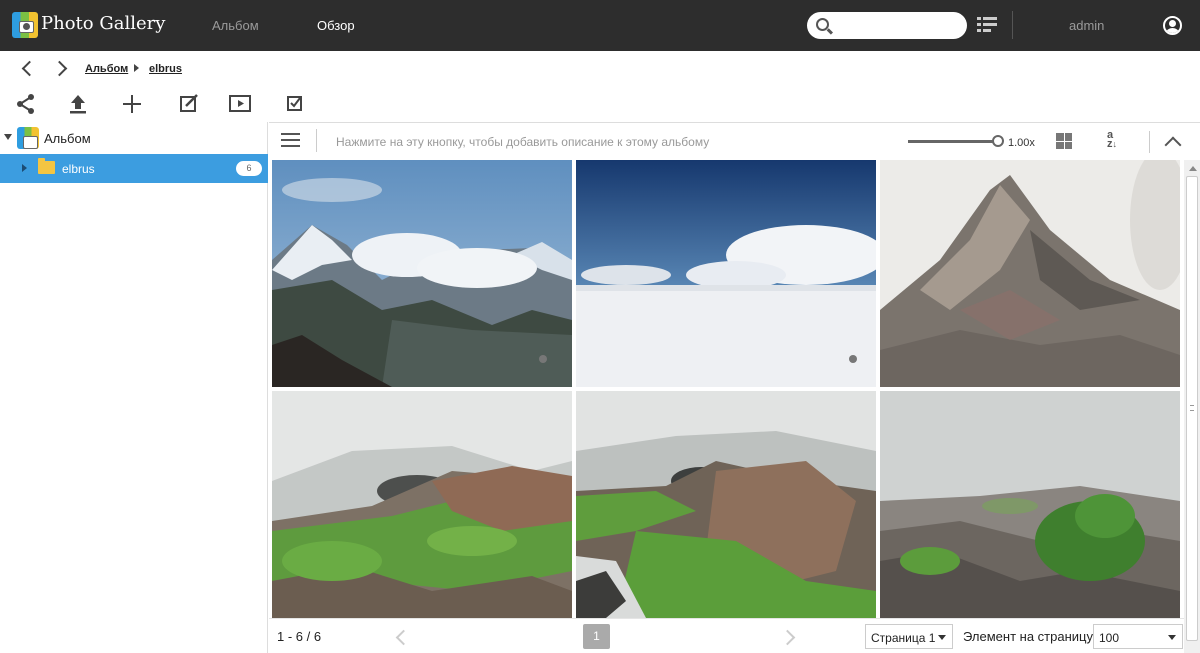  What do you see at coordinates (903, 638) in the screenshot?
I see `page-select-value: Страница 1` at bounding box center [903, 638].